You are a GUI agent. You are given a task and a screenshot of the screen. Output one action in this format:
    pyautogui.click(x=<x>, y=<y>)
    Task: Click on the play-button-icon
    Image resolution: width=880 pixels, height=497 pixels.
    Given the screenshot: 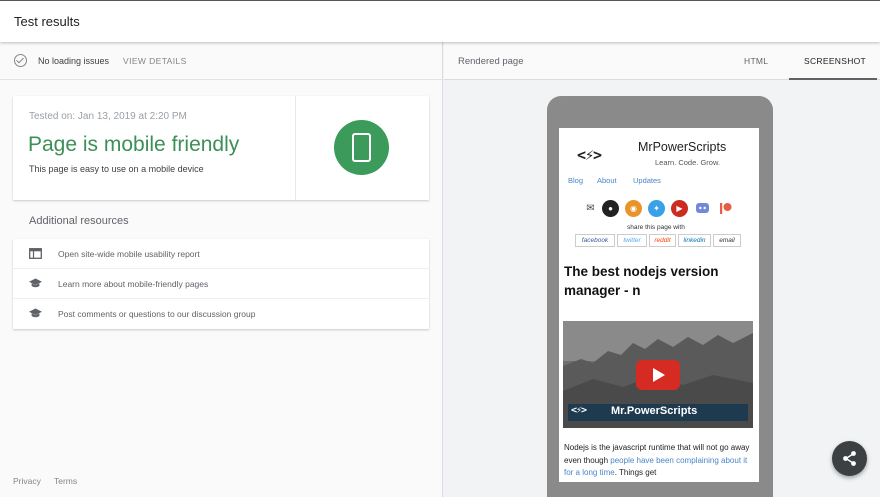 What is the action you would take?
    pyautogui.click(x=658, y=375)
    